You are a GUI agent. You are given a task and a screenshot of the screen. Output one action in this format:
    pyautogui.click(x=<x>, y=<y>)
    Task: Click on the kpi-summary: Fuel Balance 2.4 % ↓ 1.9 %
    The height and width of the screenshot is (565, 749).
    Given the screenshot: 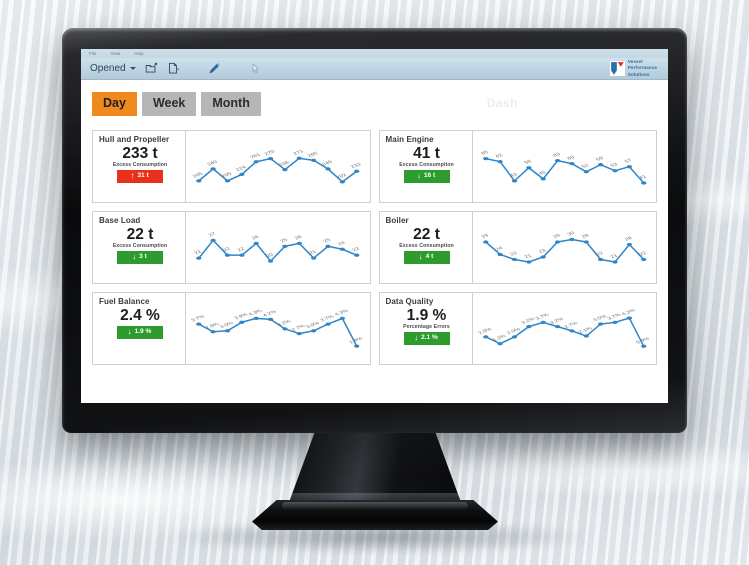 What is the action you would take?
    pyautogui.click(x=139, y=328)
    